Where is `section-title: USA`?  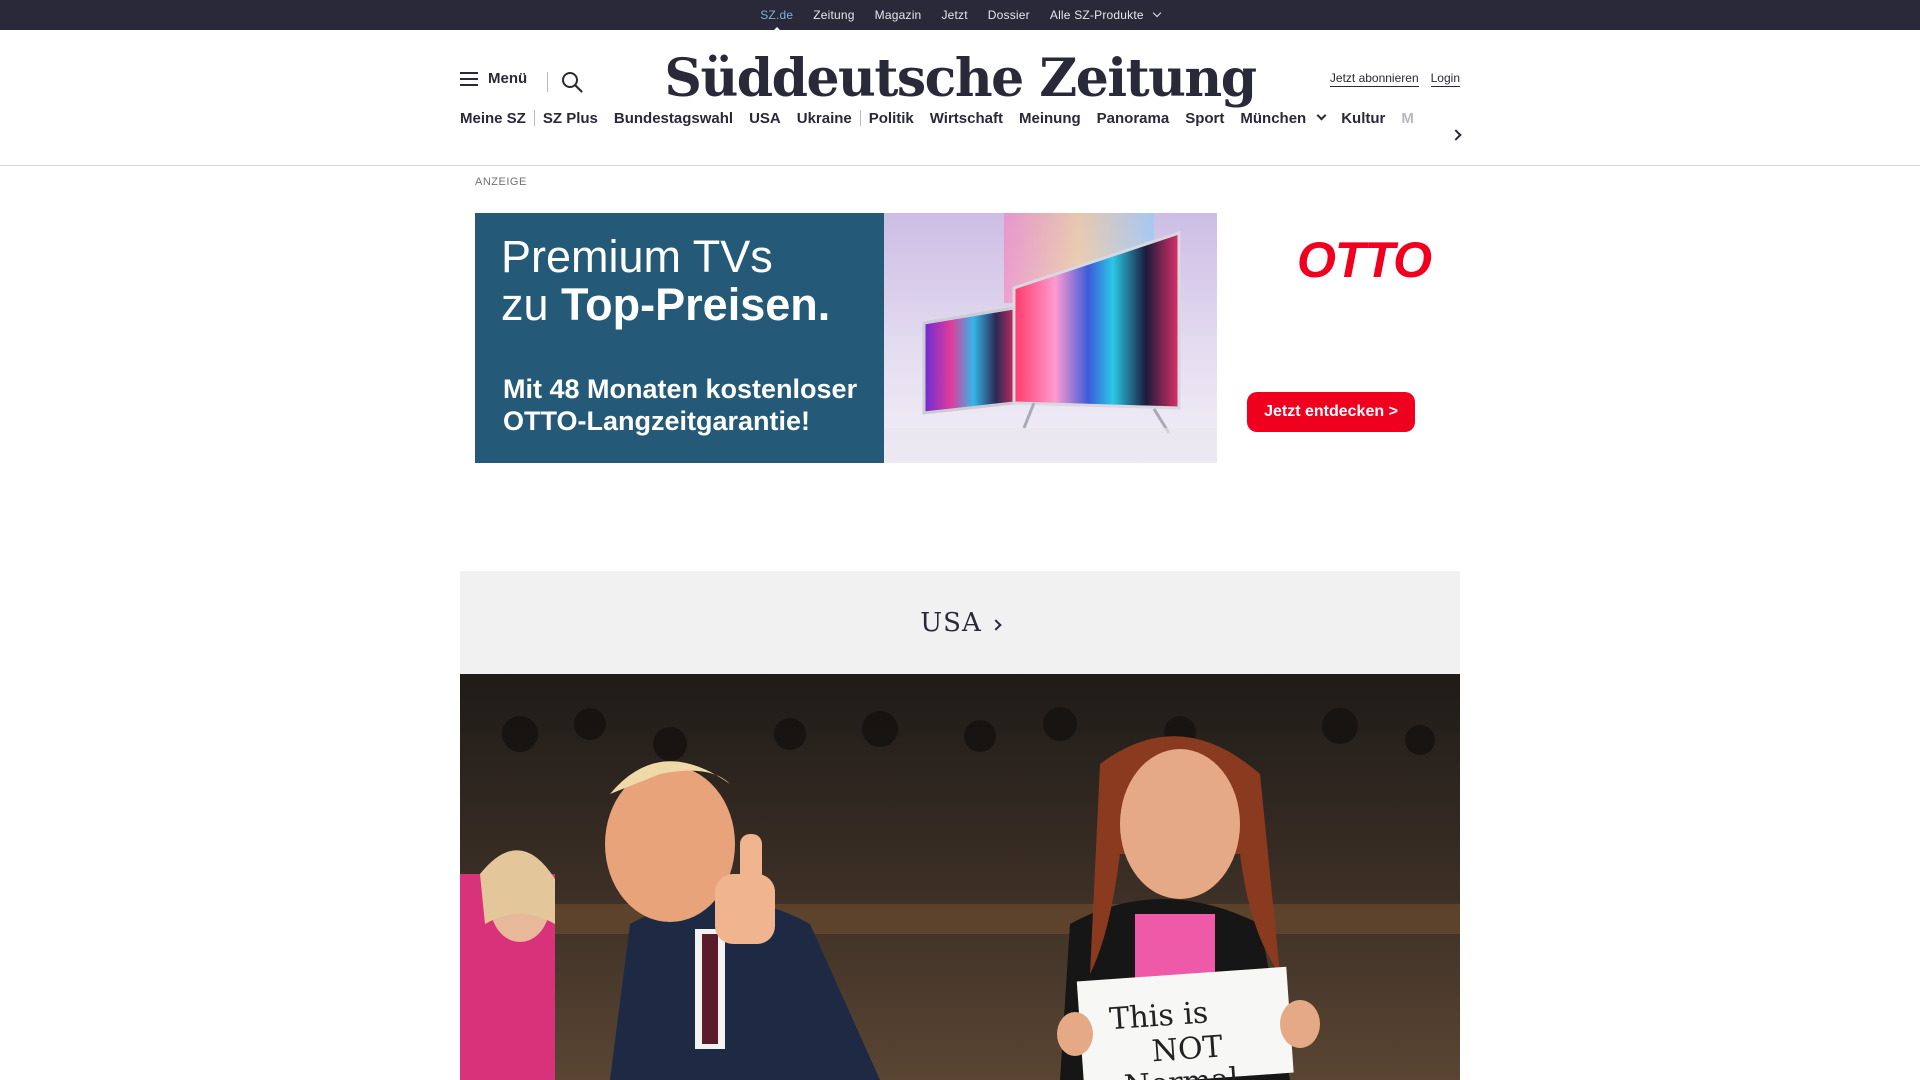
section-title: USA is located at coordinates (951, 622).